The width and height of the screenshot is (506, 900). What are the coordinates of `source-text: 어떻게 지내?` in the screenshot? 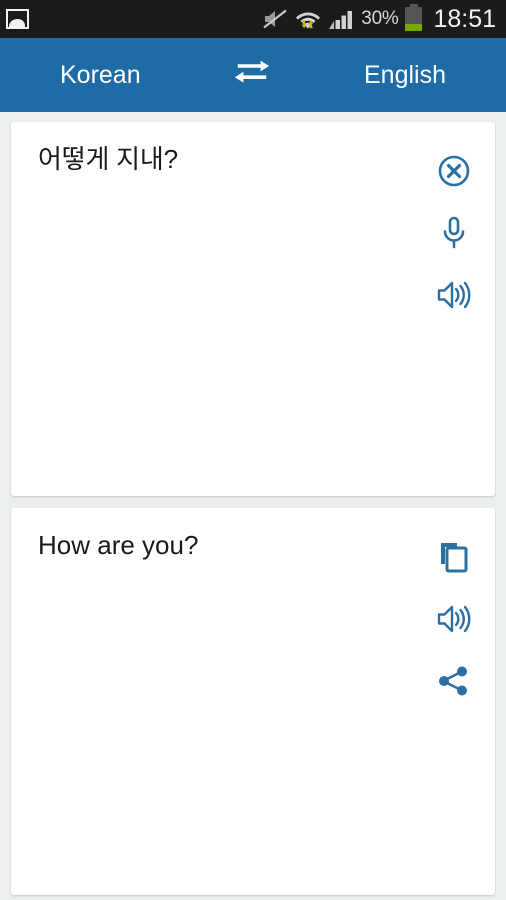 It's located at (224, 159).